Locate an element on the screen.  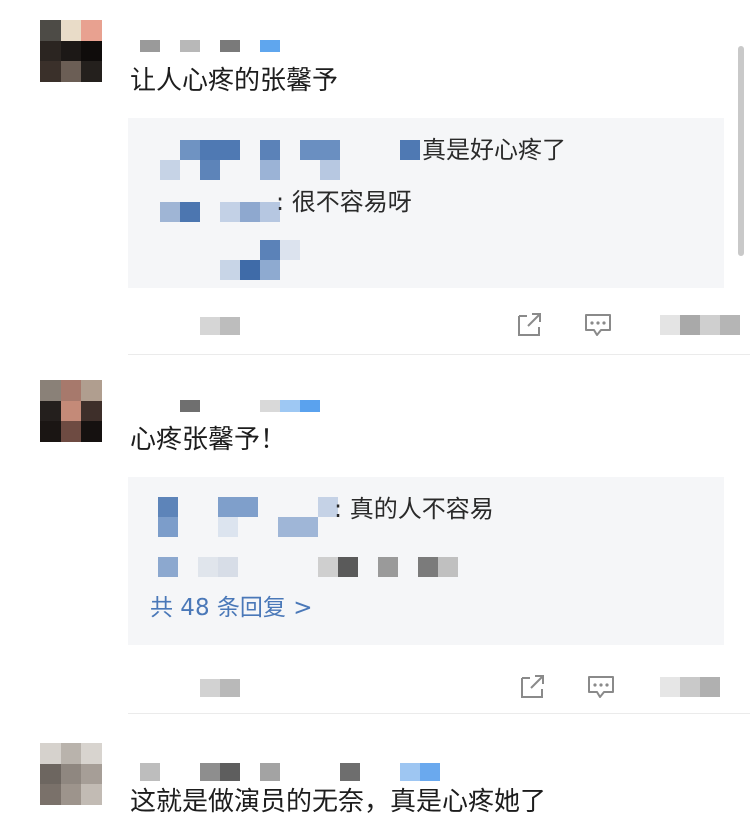
comment-text: 心疼张馨予！ is located at coordinates (208, 440).